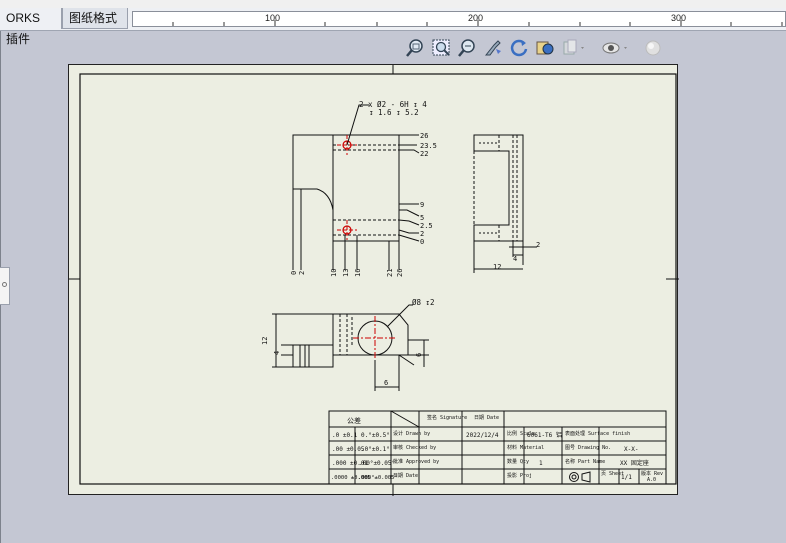  I want to click on material-value: 6061-T6 铝, so click(544, 435).